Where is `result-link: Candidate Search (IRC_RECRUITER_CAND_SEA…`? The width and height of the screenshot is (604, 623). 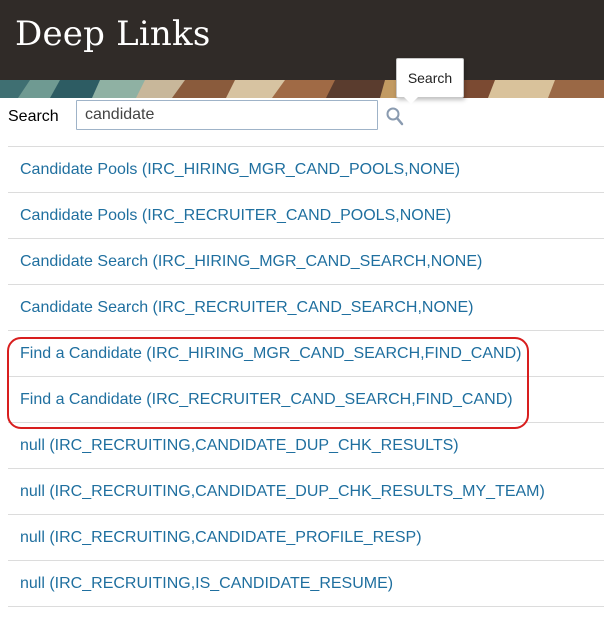 result-link: Candidate Search (IRC_RECRUITER_CAND_SEA… is located at coordinates (246, 308).